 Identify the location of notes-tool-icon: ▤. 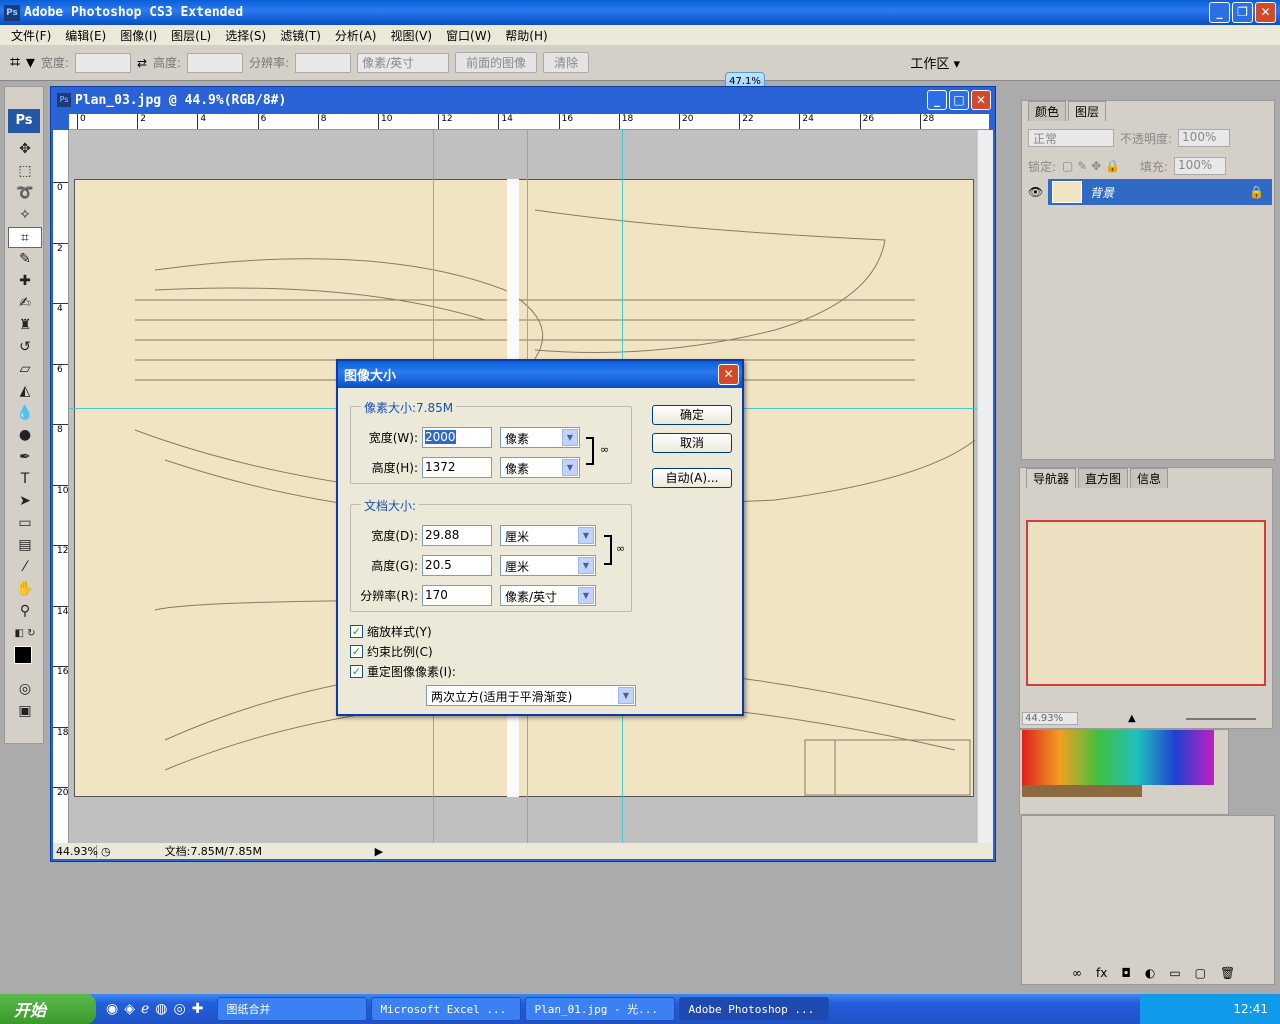
(25, 545).